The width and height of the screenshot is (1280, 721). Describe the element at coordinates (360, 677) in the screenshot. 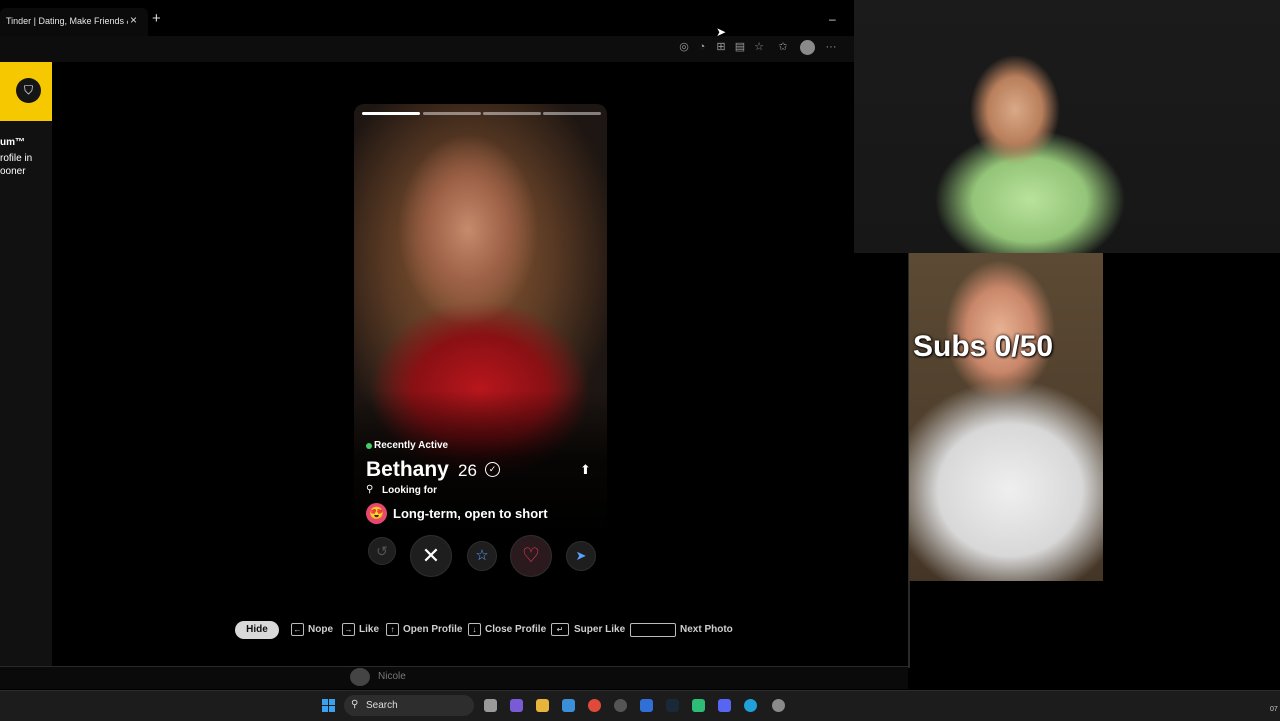

I see `avatar` at that location.